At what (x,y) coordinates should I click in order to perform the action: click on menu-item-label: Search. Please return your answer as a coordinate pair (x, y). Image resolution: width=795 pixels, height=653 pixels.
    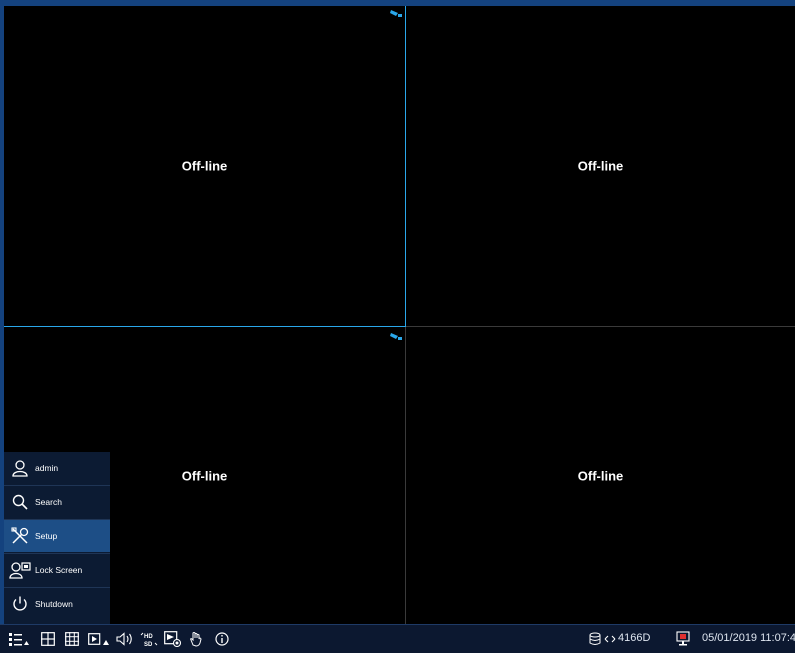
    Looking at the image, I should click on (48, 502).